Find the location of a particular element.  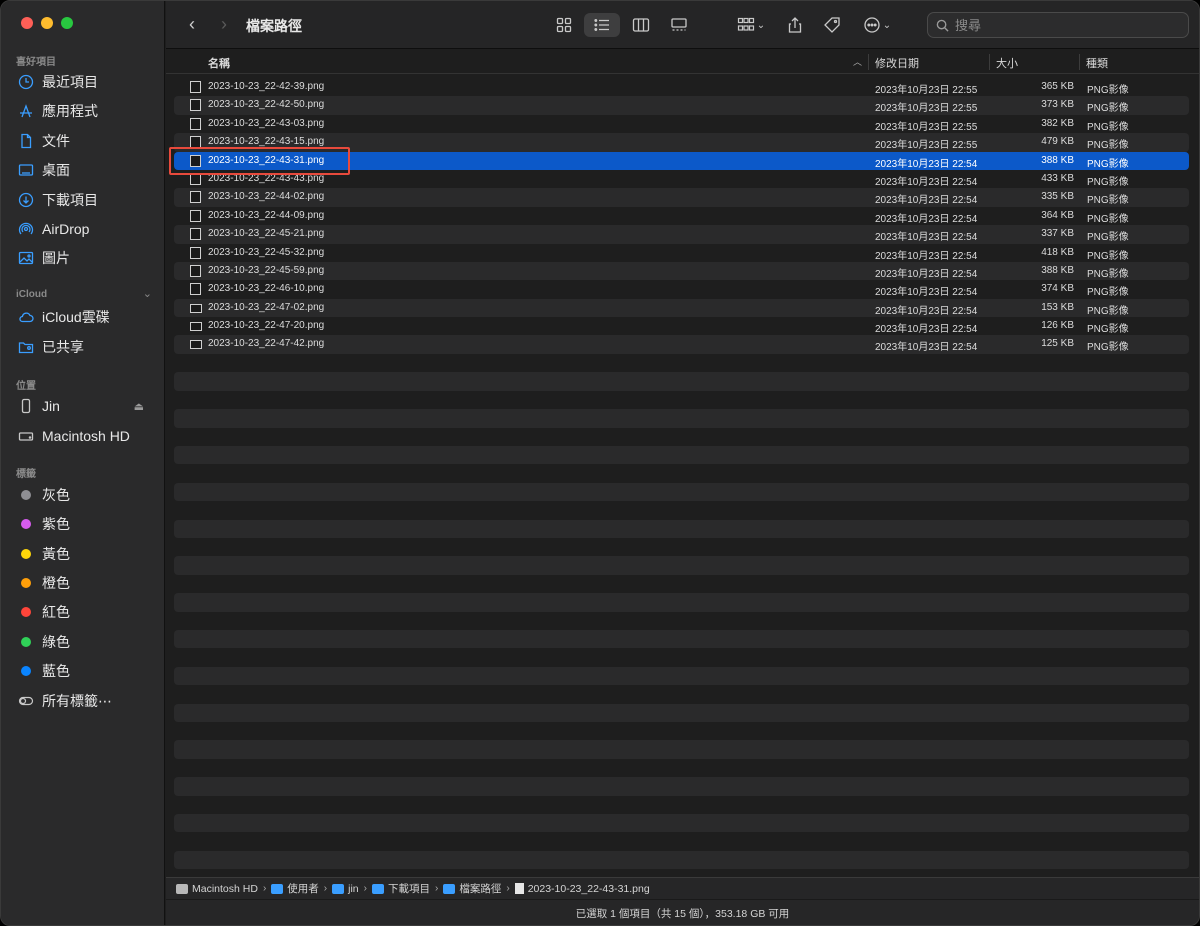

column-header-name: 名稱 is located at coordinates (219, 63).